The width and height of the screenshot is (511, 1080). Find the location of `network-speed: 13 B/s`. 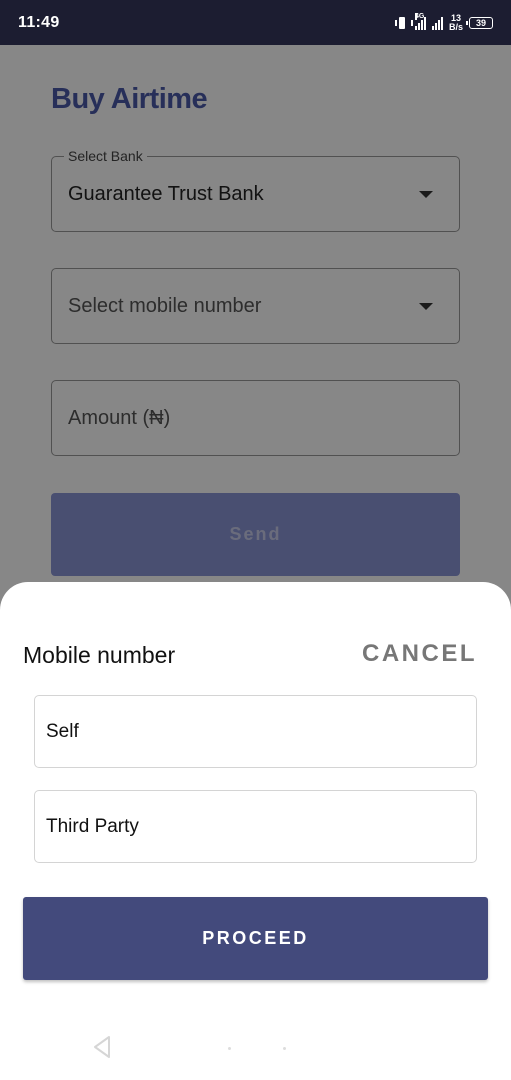

network-speed: 13 B/s is located at coordinates (455, 22).